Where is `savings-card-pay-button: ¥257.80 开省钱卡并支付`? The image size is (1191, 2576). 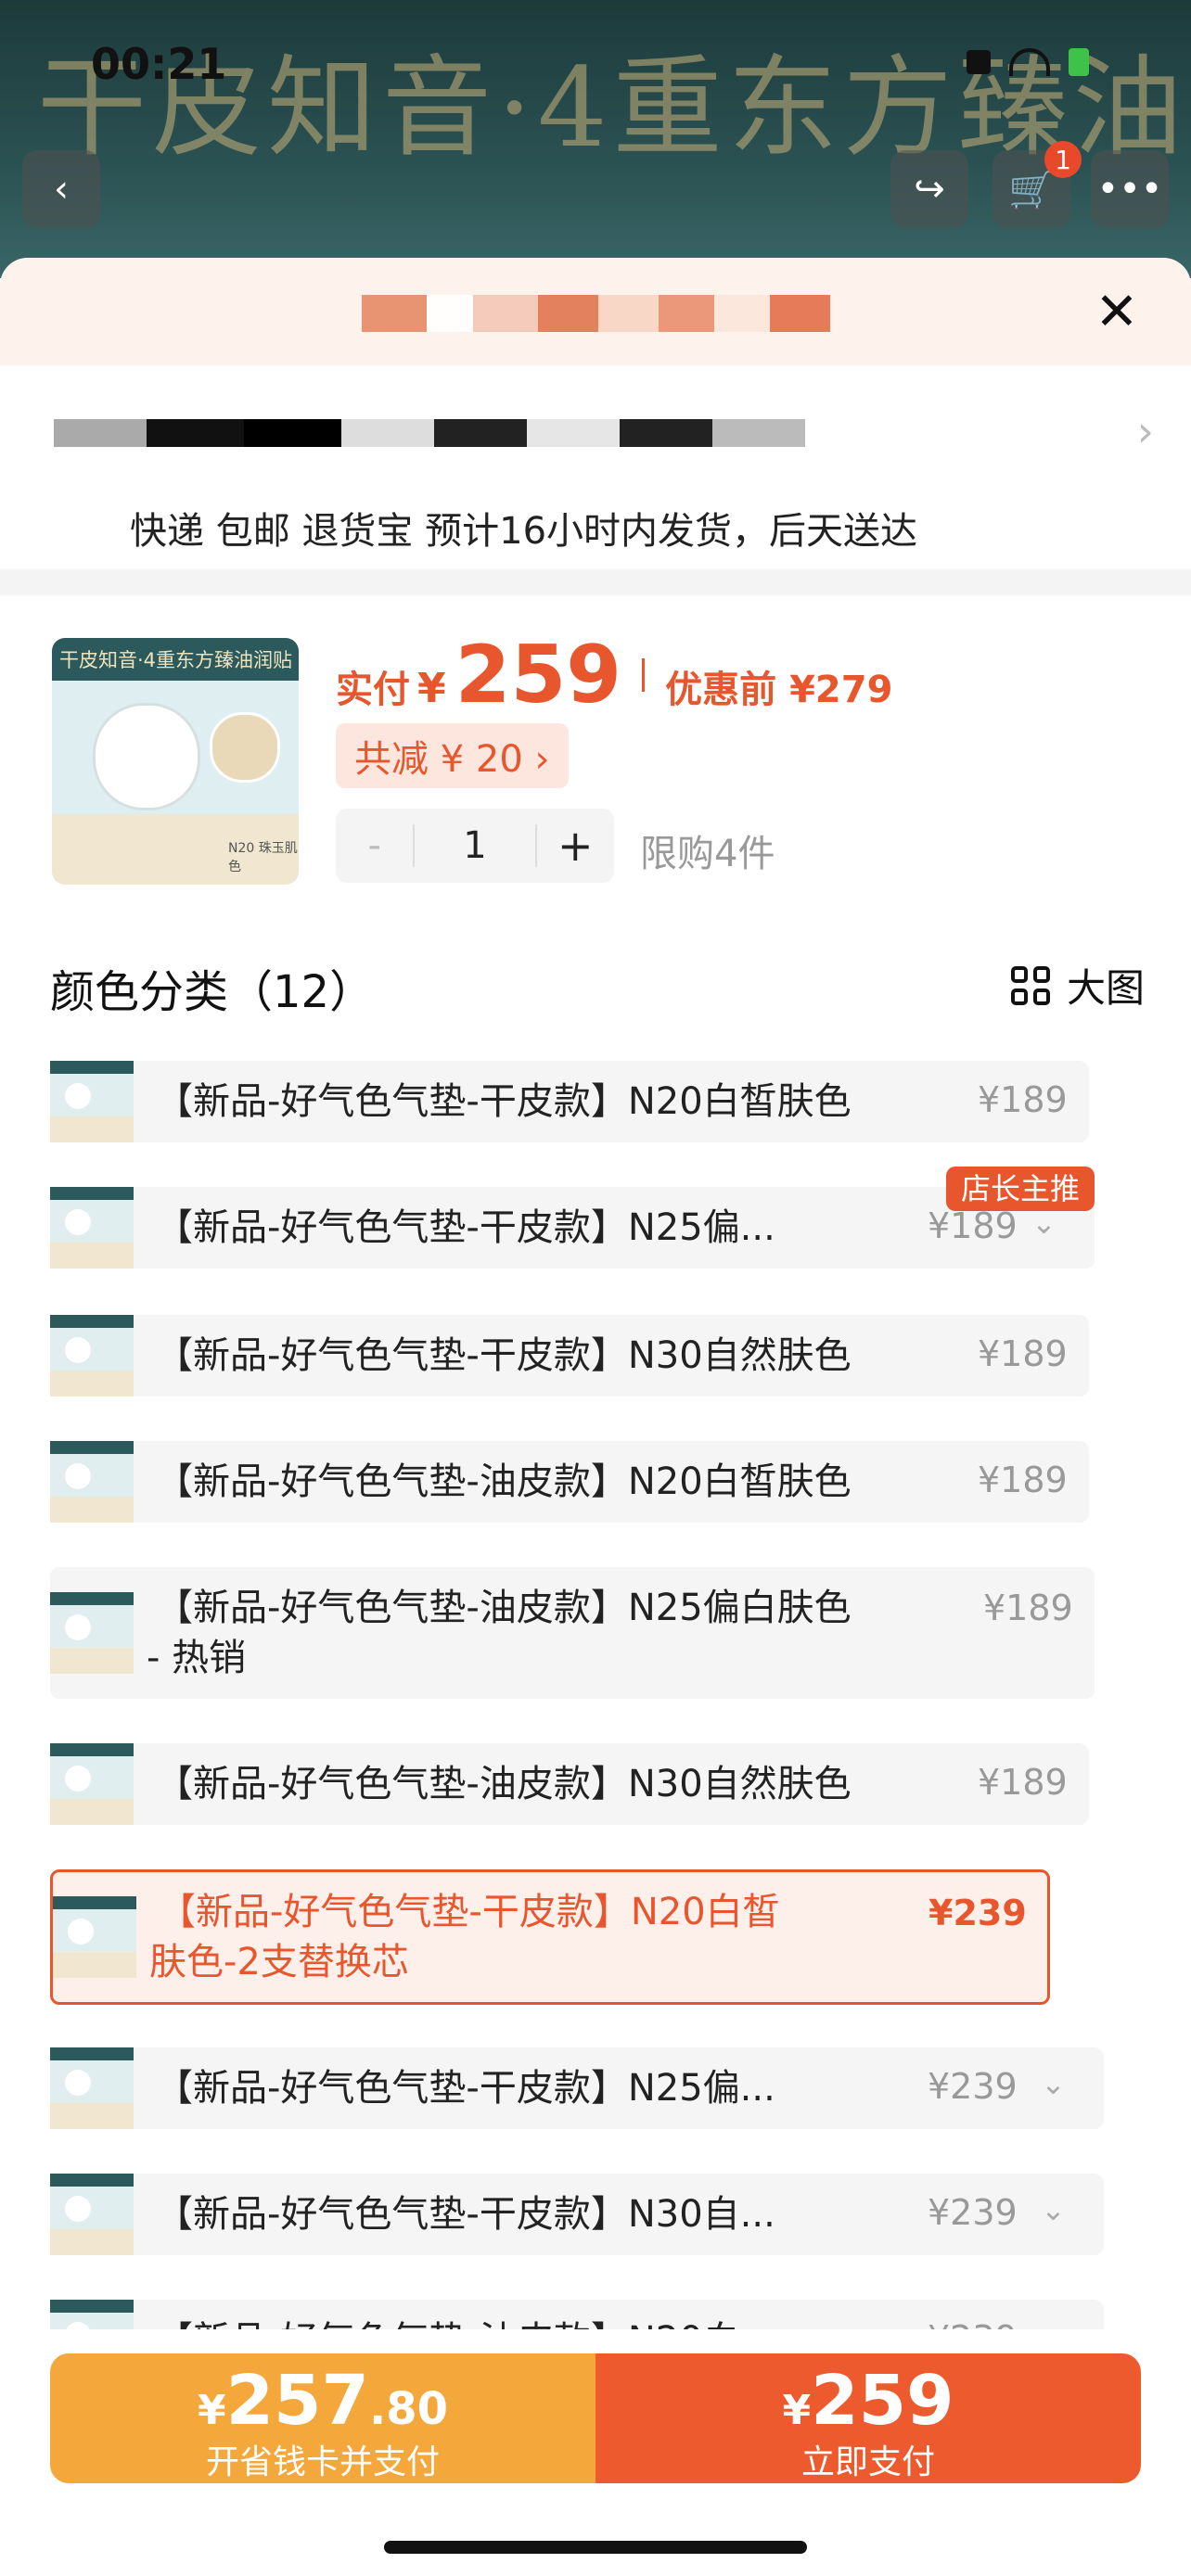
savings-card-pay-button: ¥257.80 开省钱卡并支付 is located at coordinates (323, 2418).